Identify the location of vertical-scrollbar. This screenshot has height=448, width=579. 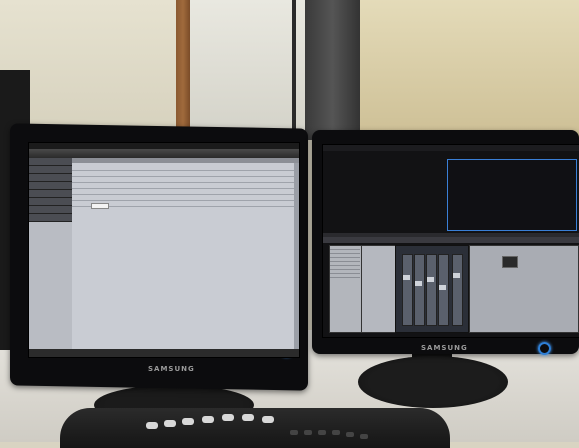
(296, 256).